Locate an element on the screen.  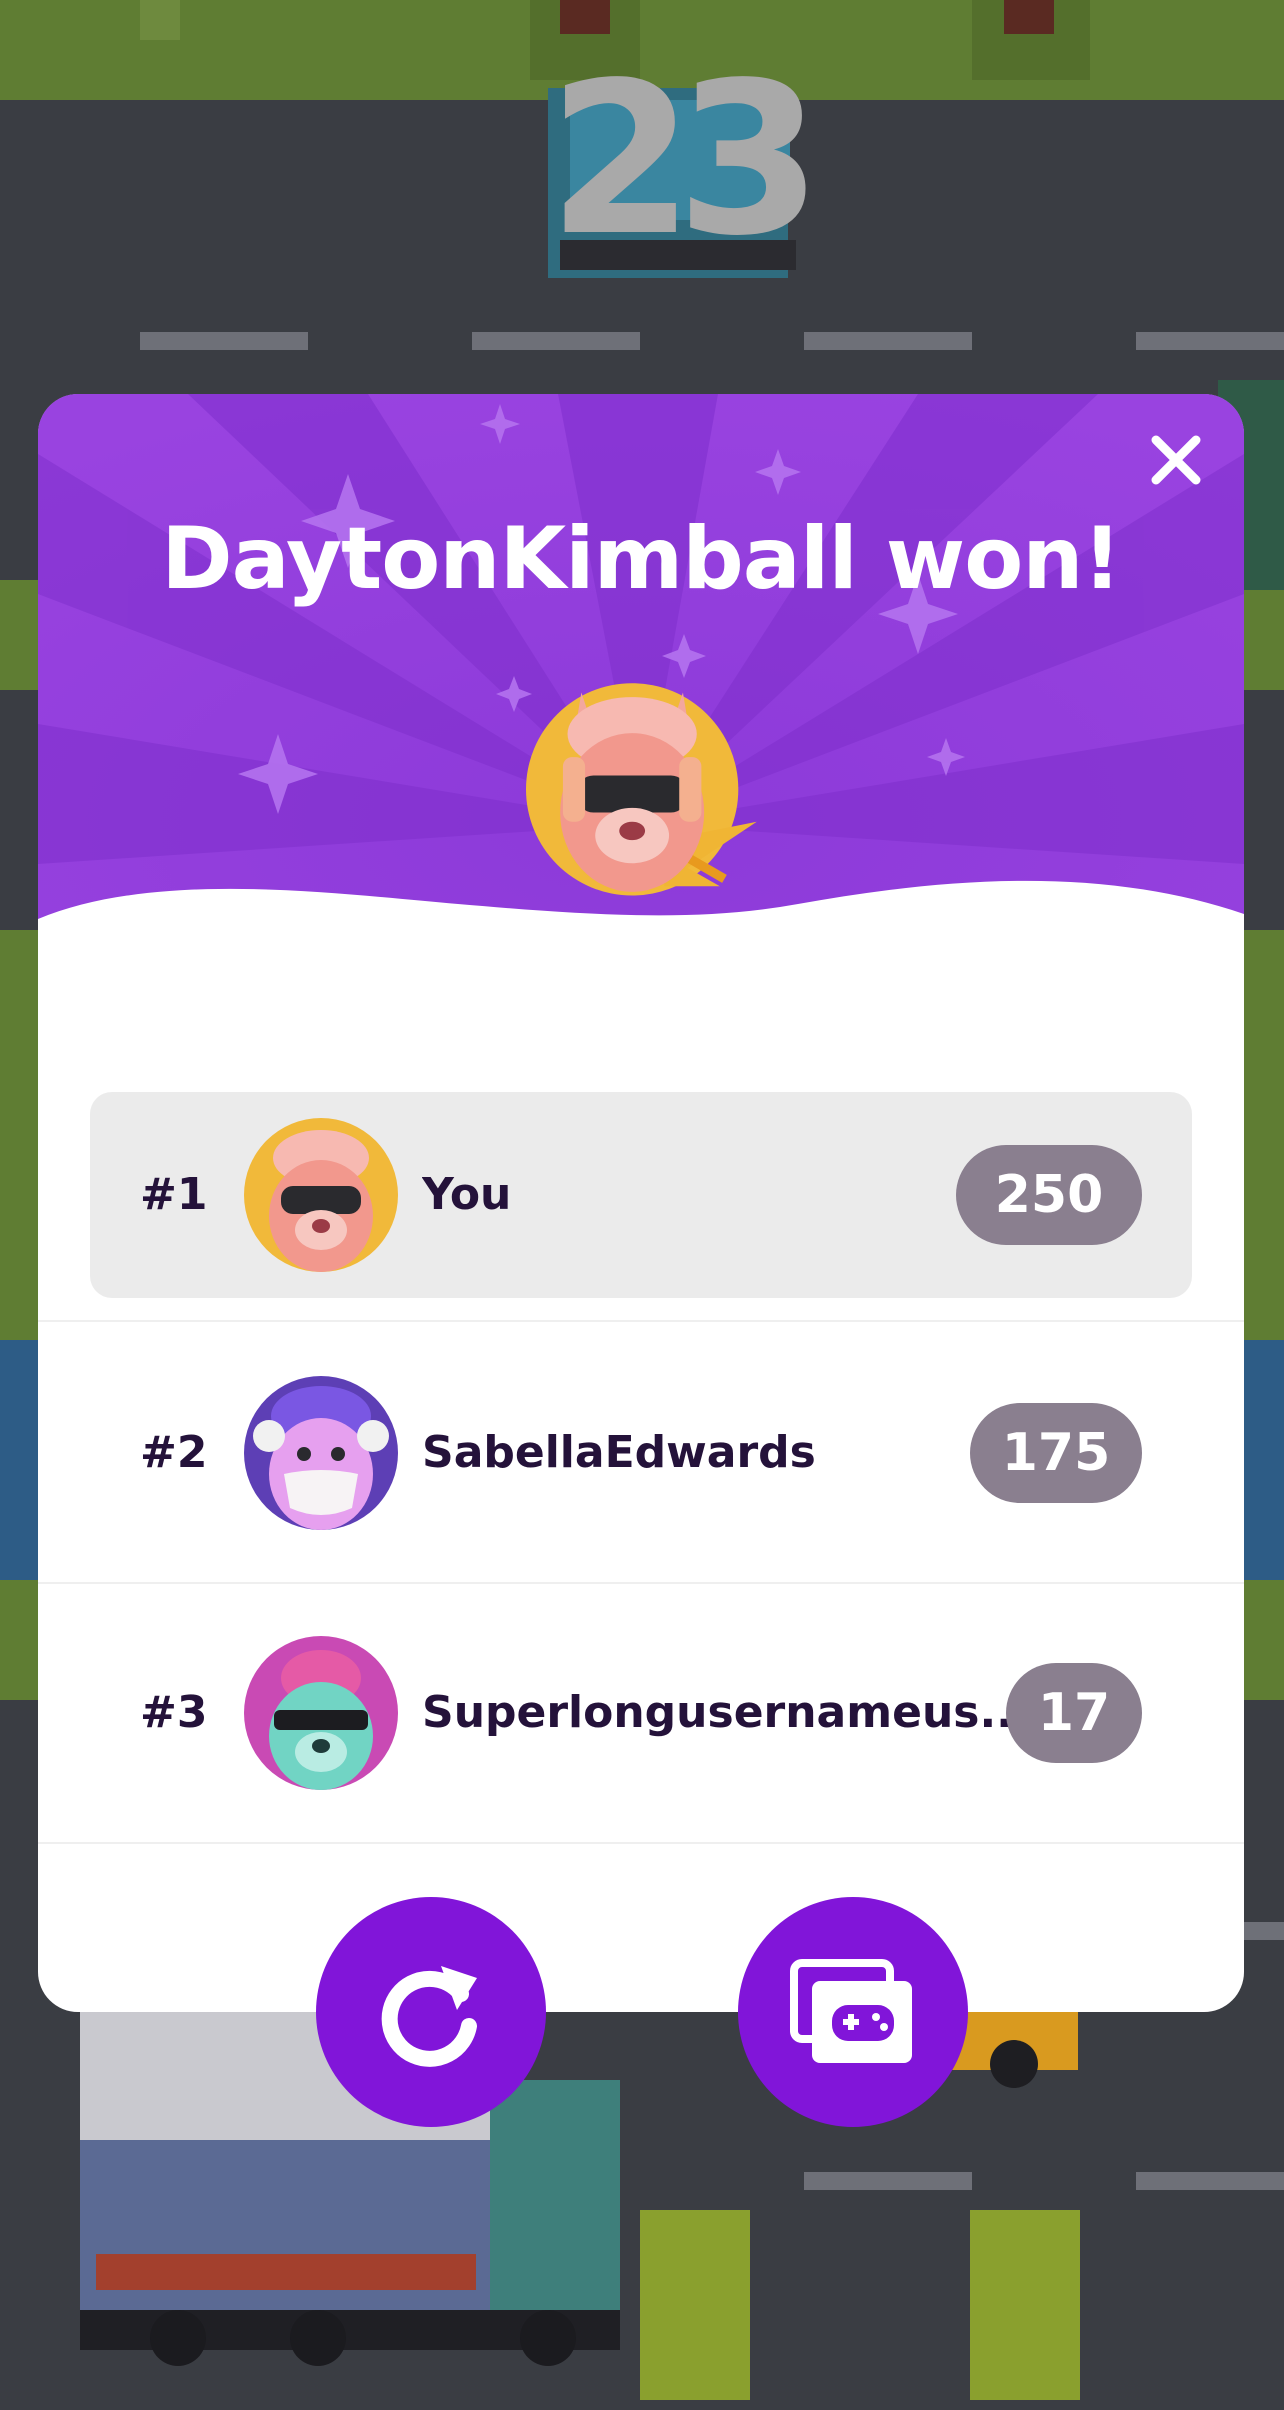
llama-flamingo-avatar is located at coordinates (321, 1713).